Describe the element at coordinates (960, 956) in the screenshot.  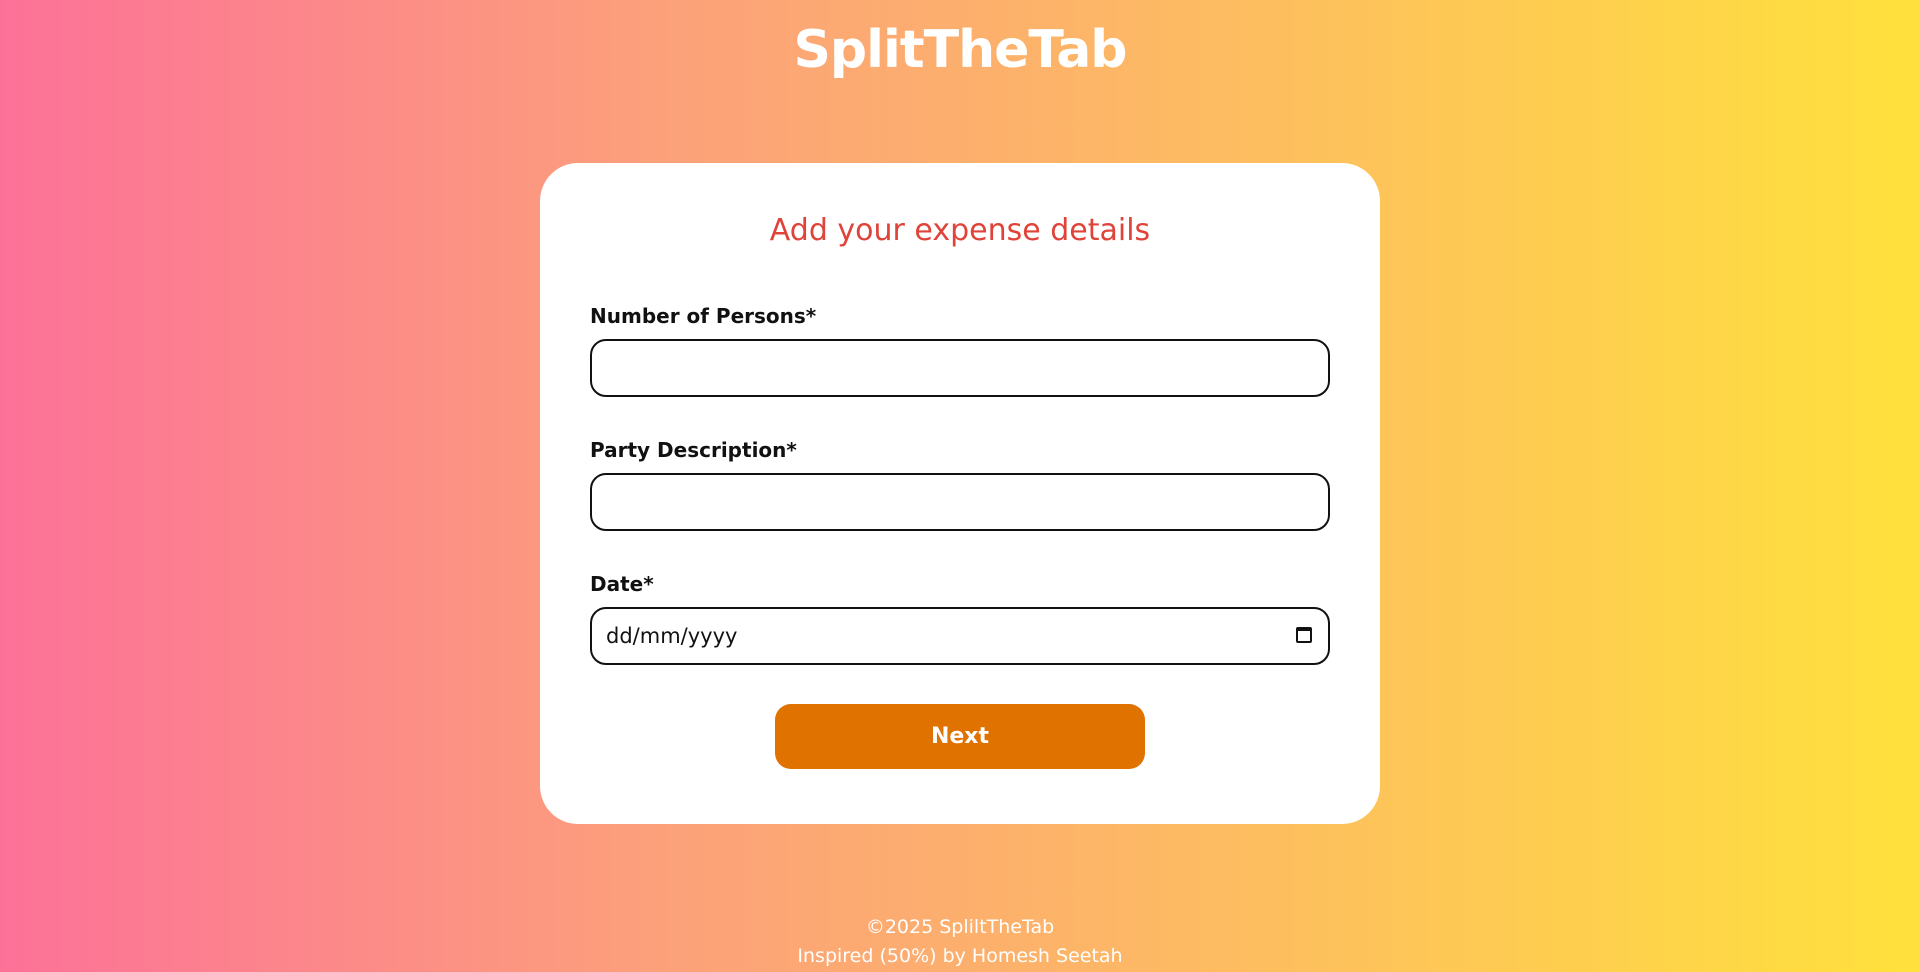
I see `footer-credit: Inspired (50%) by Homesh Seetah` at that location.